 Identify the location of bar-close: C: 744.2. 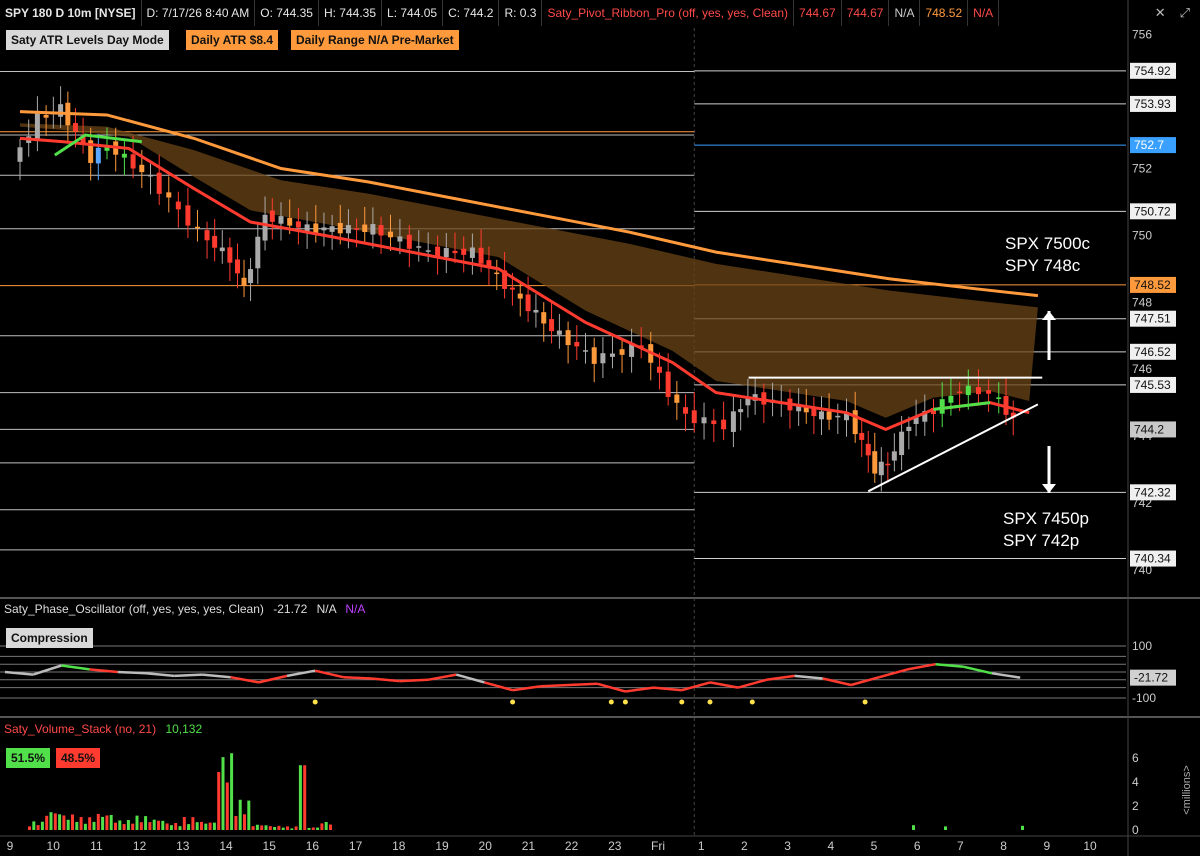
(471, 13).